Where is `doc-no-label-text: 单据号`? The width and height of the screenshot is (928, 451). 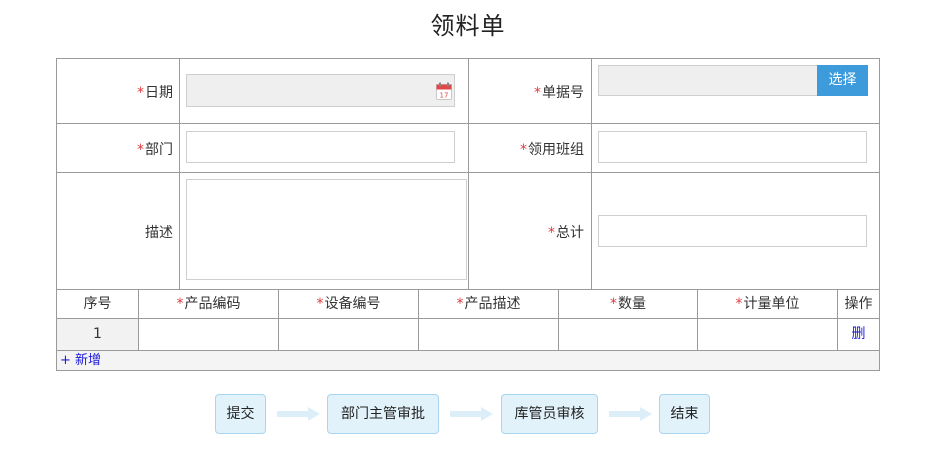
doc-no-label-text: 单据号 is located at coordinates (563, 93).